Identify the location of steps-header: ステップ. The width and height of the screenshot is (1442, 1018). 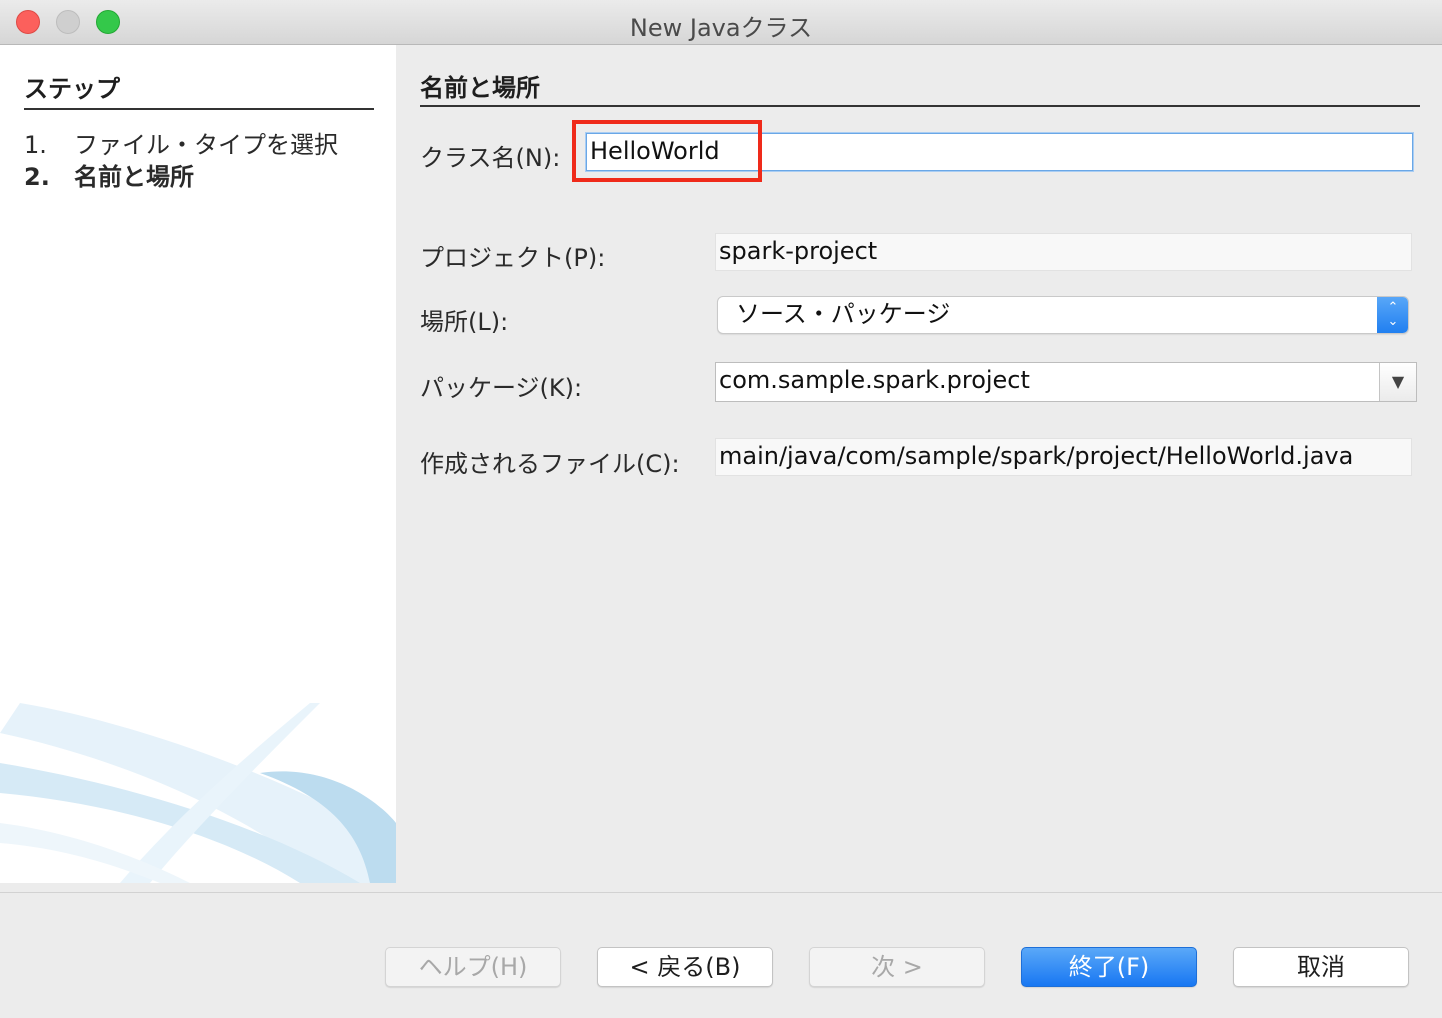
(199, 89).